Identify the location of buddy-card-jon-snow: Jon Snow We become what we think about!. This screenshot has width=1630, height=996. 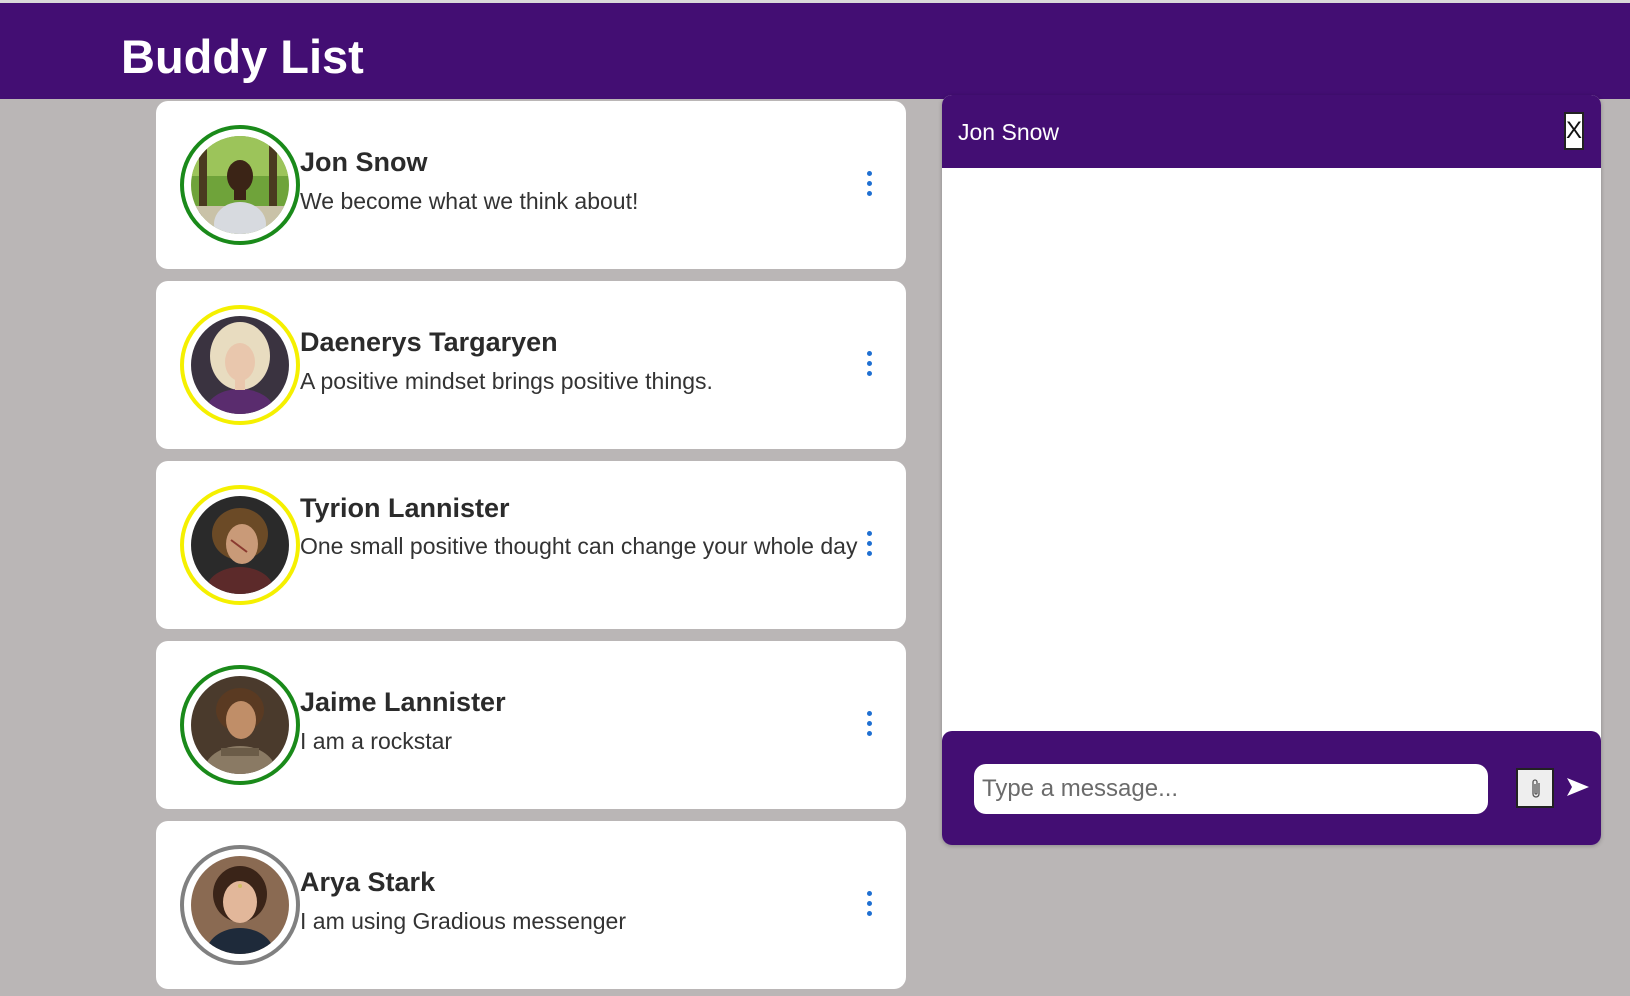
(531, 185).